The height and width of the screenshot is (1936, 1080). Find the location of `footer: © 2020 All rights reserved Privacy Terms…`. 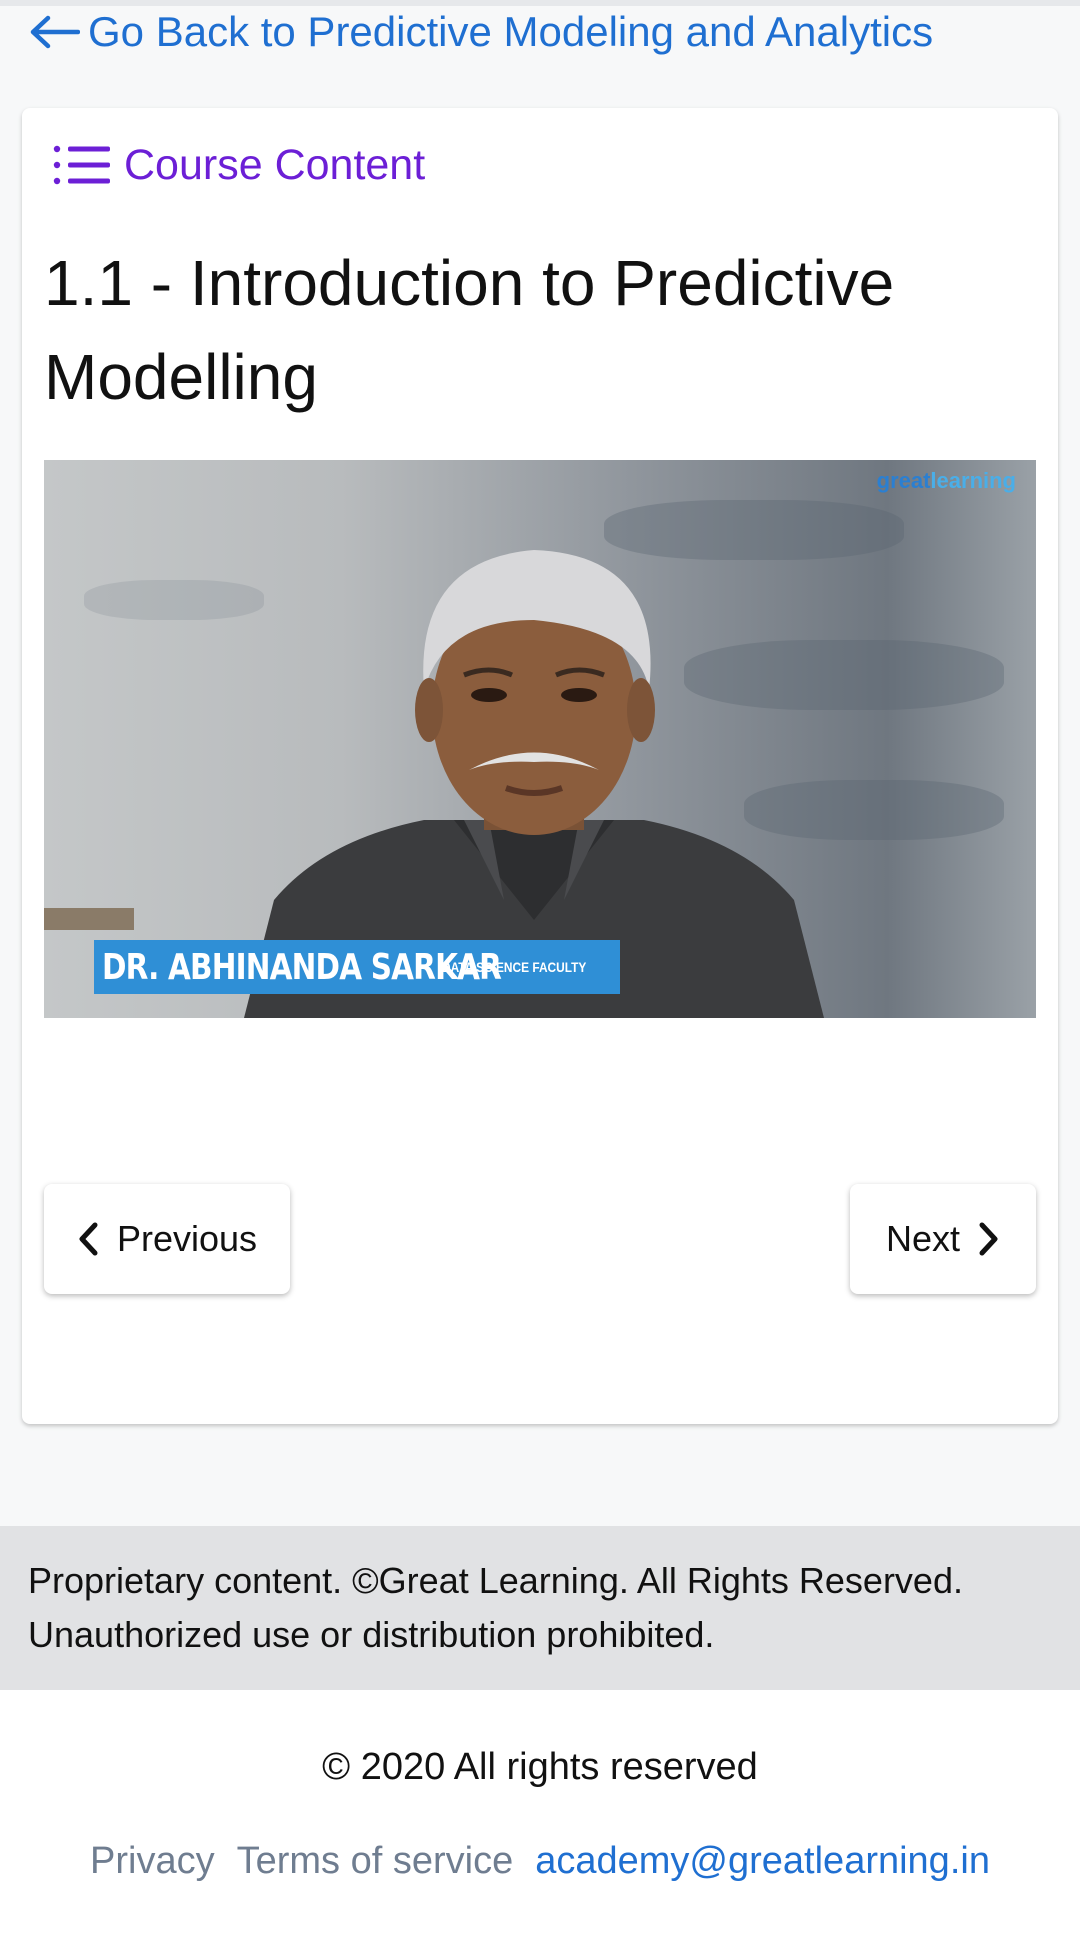

footer: © 2020 All rights reserved Privacy Terms… is located at coordinates (540, 1813).